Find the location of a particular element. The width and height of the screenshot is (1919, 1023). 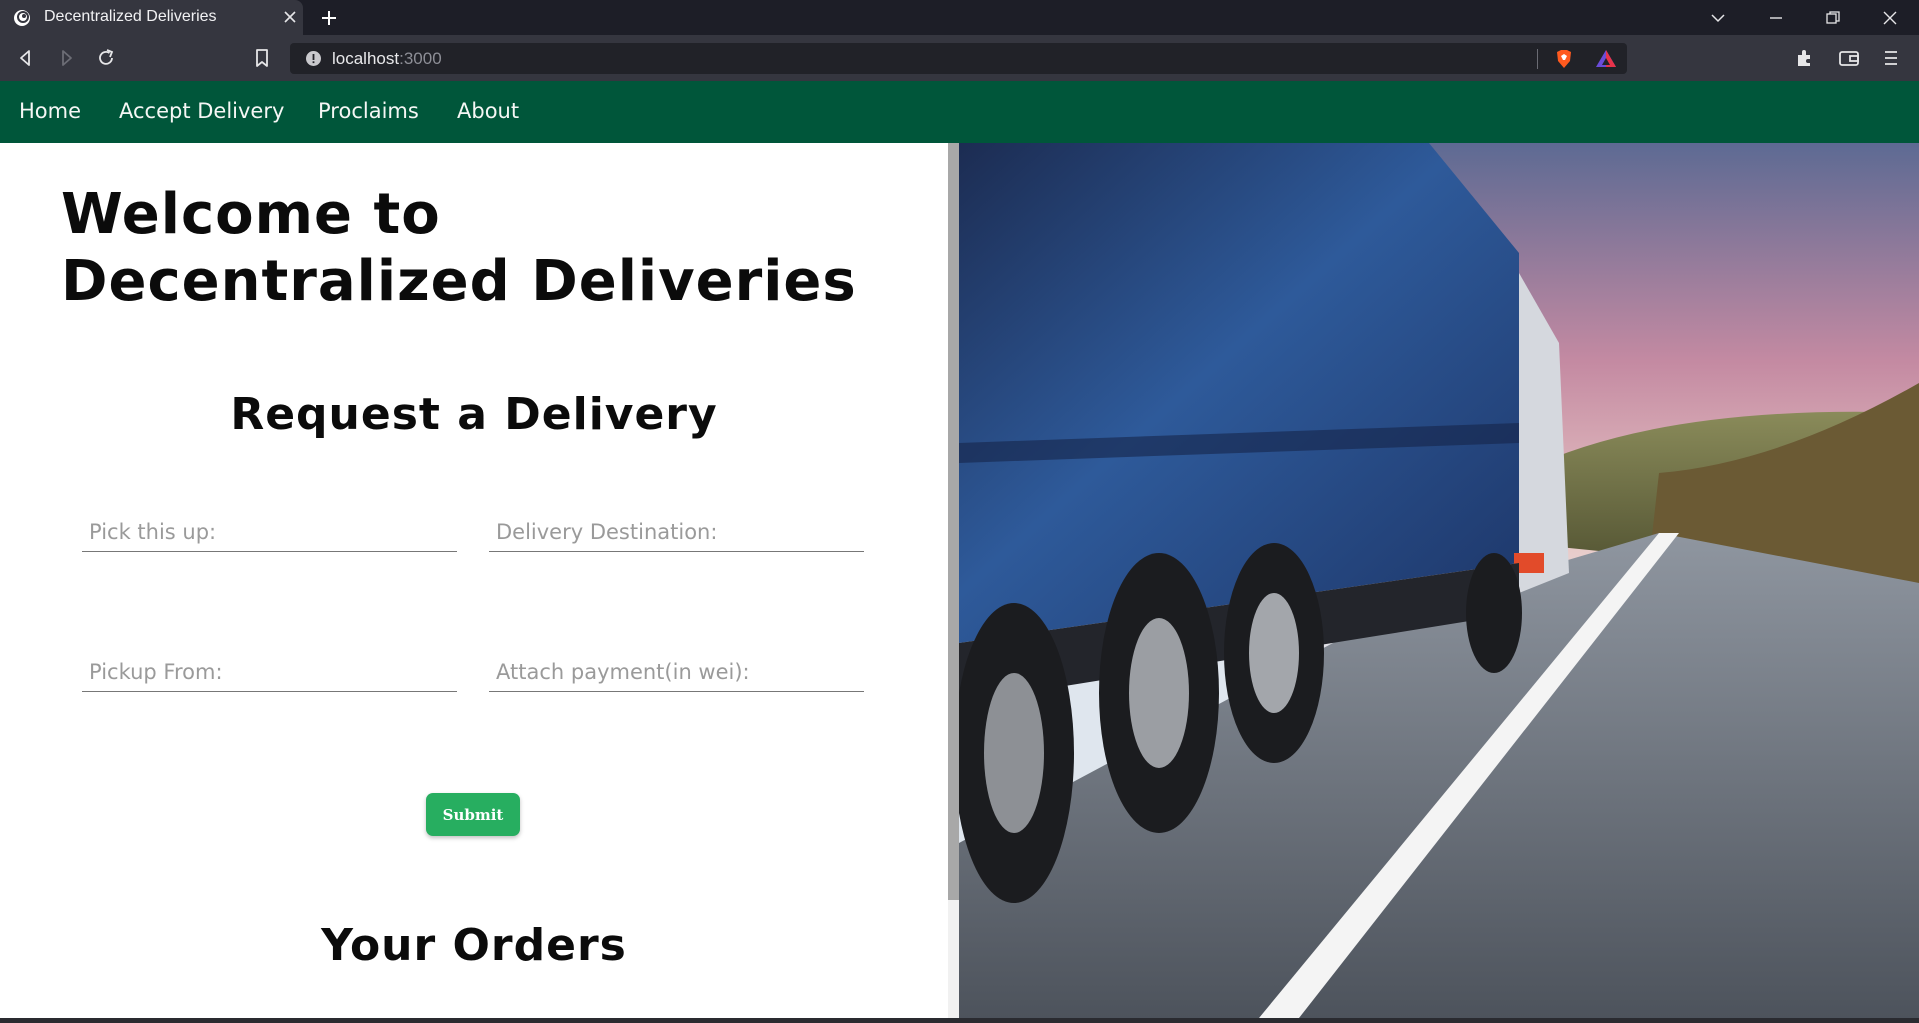

welcome-heading: Welcome to Decentralized Deliveries is located at coordinates (459, 248).